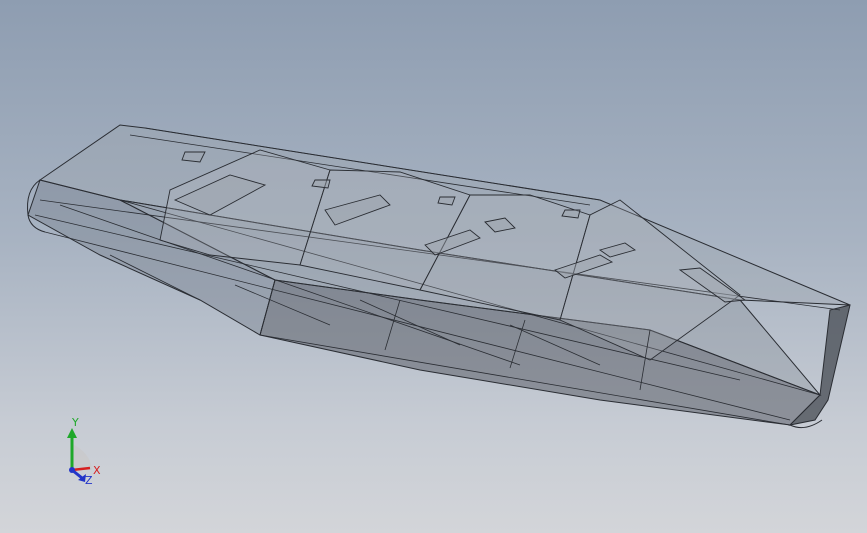  I want to click on coordinate-triad: Y X Z, so click(84, 451).